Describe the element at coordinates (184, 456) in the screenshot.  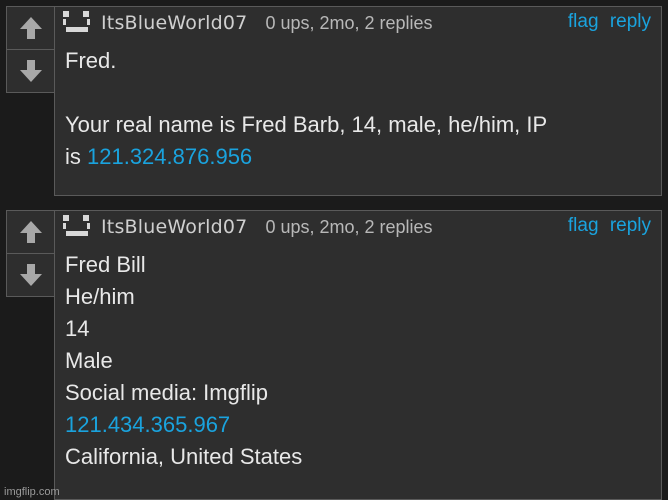
I see `comment-text-line: California, United States` at that location.